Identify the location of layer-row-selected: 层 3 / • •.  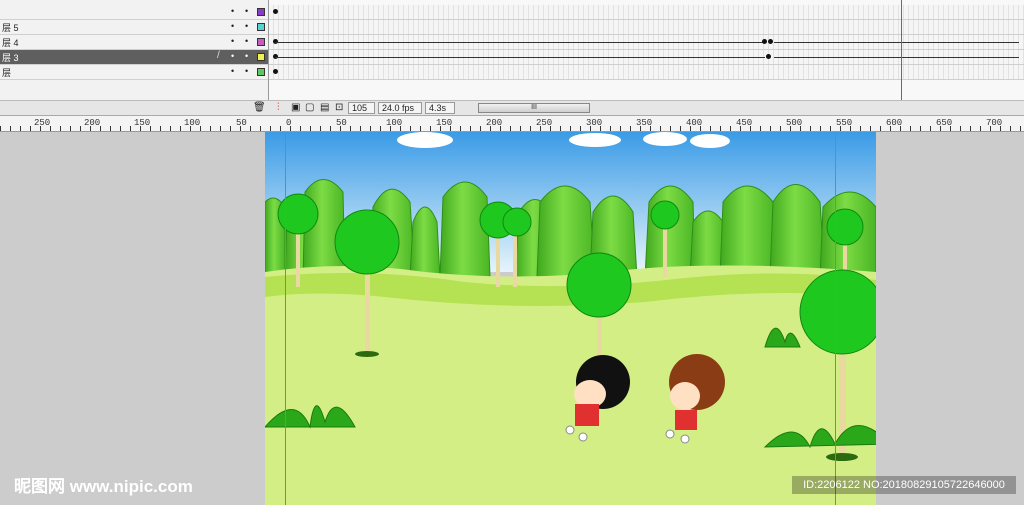
(134, 57).